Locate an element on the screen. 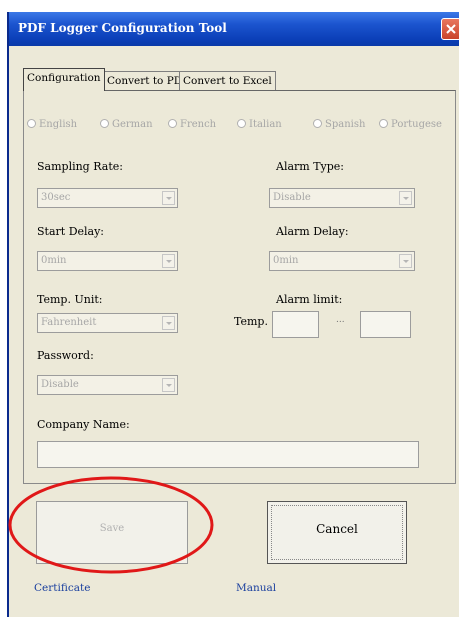  close-button is located at coordinates (450, 29).